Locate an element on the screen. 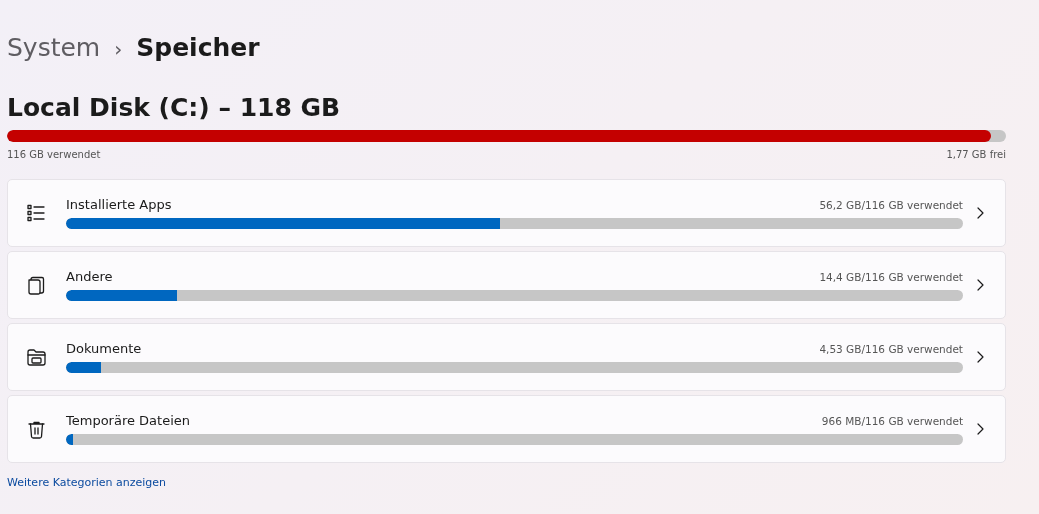 This screenshot has height=514, width=1039. usage-label: 14,4 GB/116 GB verwendet is located at coordinates (891, 277).